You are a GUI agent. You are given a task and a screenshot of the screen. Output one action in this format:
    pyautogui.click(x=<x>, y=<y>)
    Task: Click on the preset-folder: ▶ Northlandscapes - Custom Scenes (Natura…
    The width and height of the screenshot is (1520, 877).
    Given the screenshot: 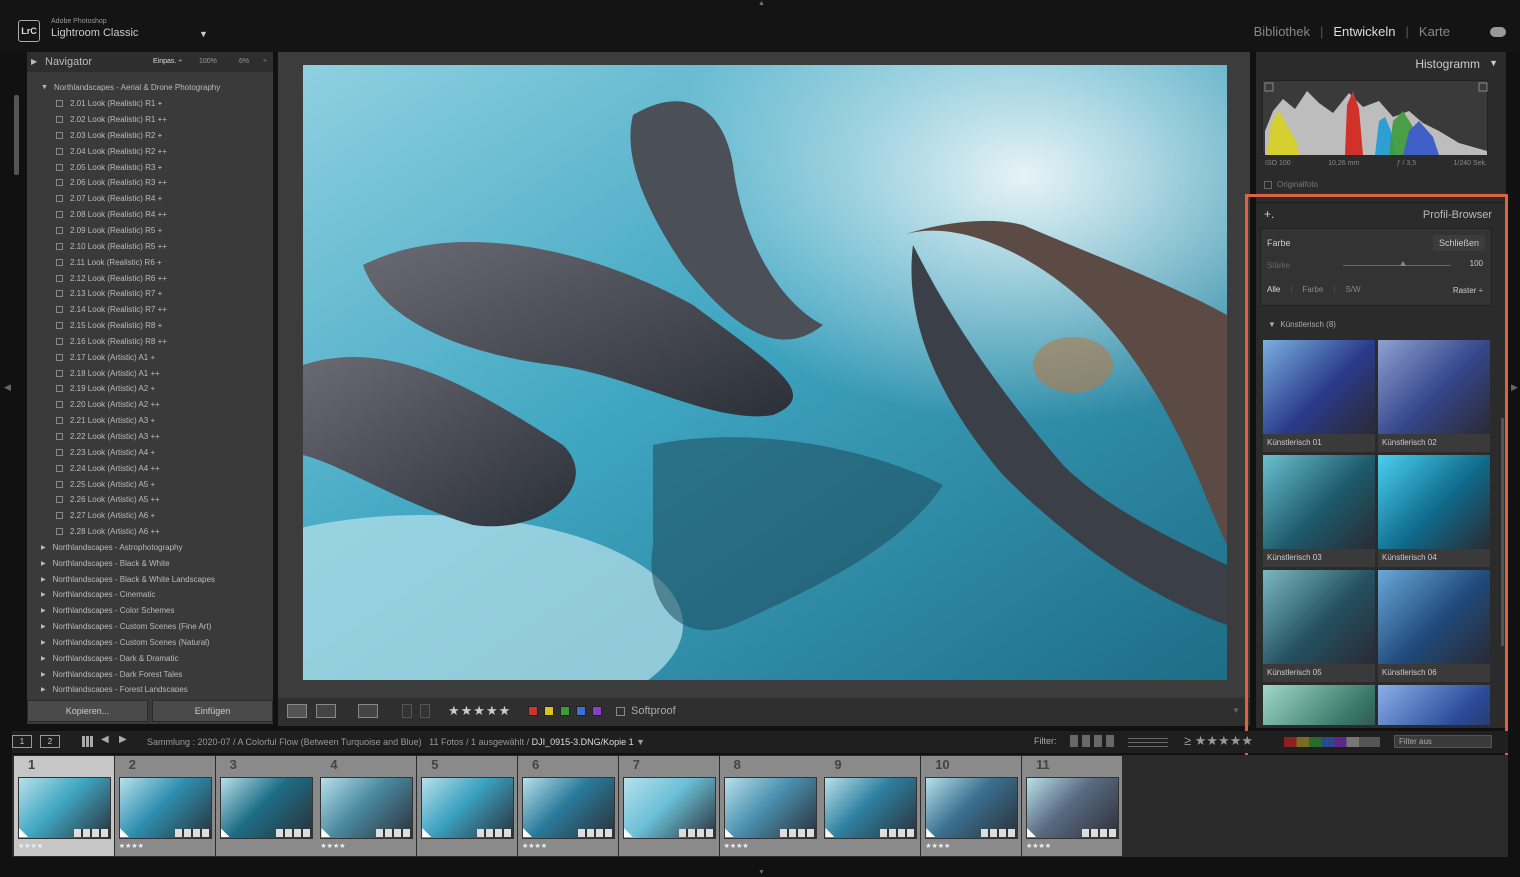 What is the action you would take?
    pyautogui.click(x=150, y=643)
    